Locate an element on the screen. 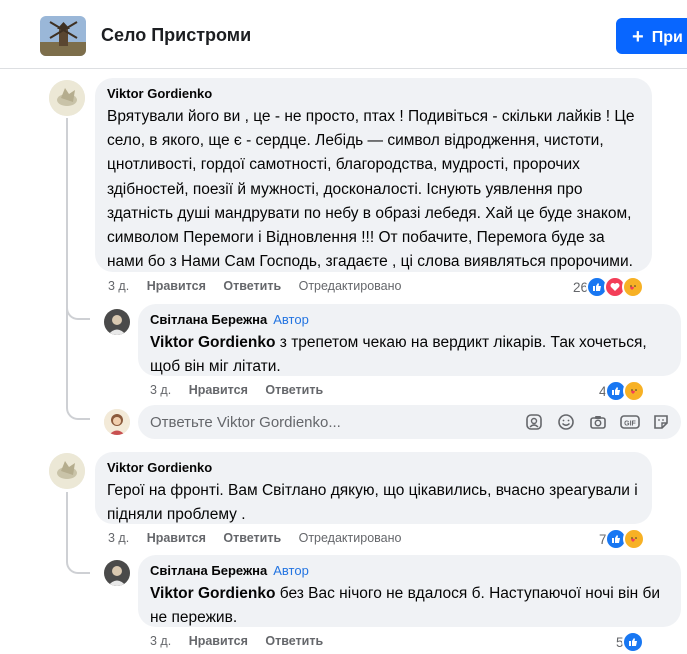 This screenshot has width=687, height=654. like-icon is located at coordinates (632, 642).